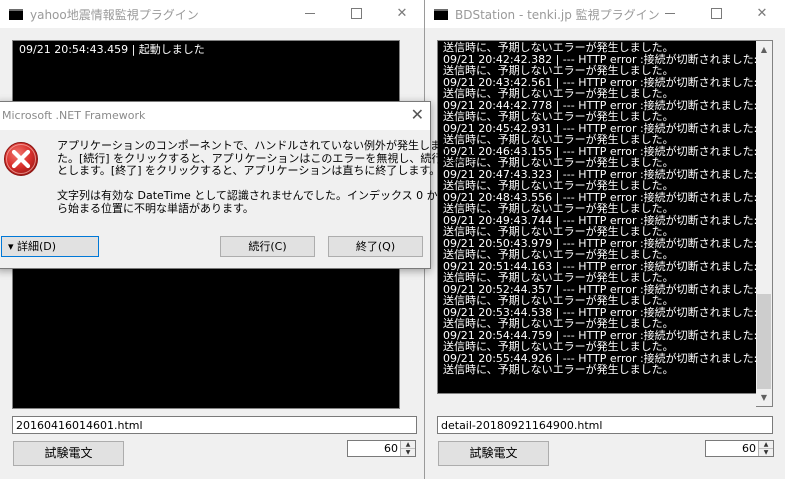  I want to click on left-minimize-button, so click(310, 14).